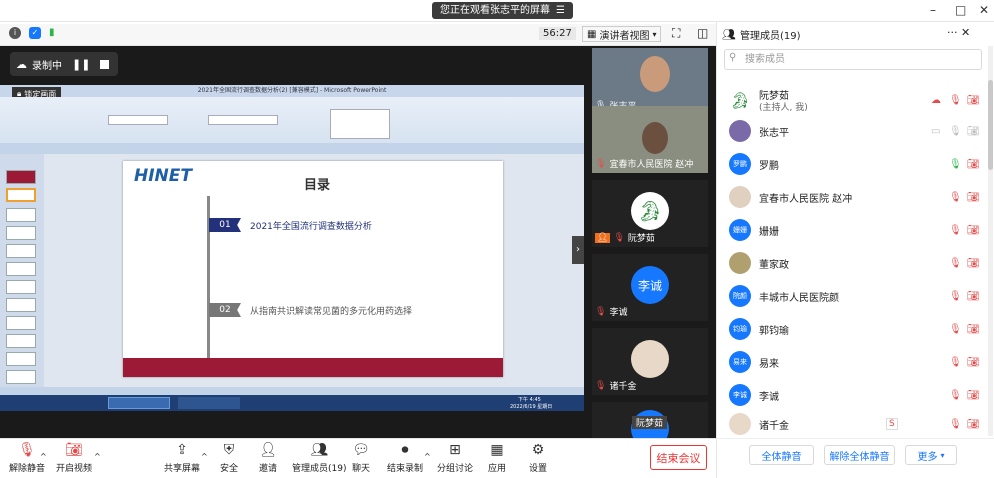  I want to click on avatar: 🐊︎, so click(740, 100).